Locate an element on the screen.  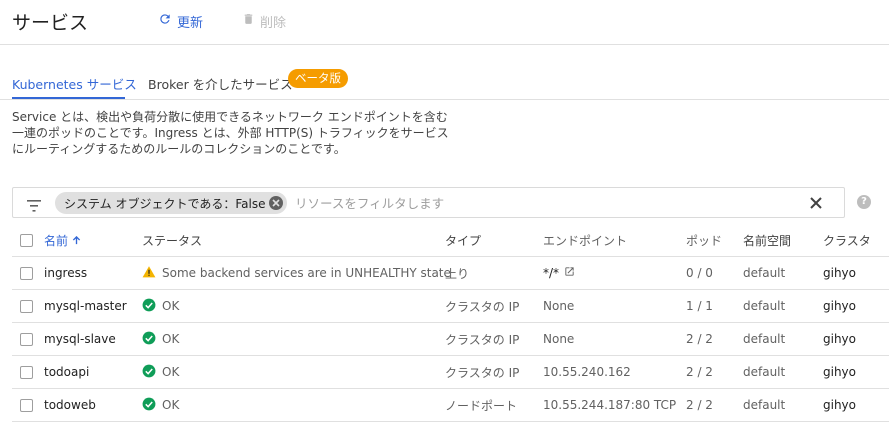
service-name: todoapi is located at coordinates (66, 372).